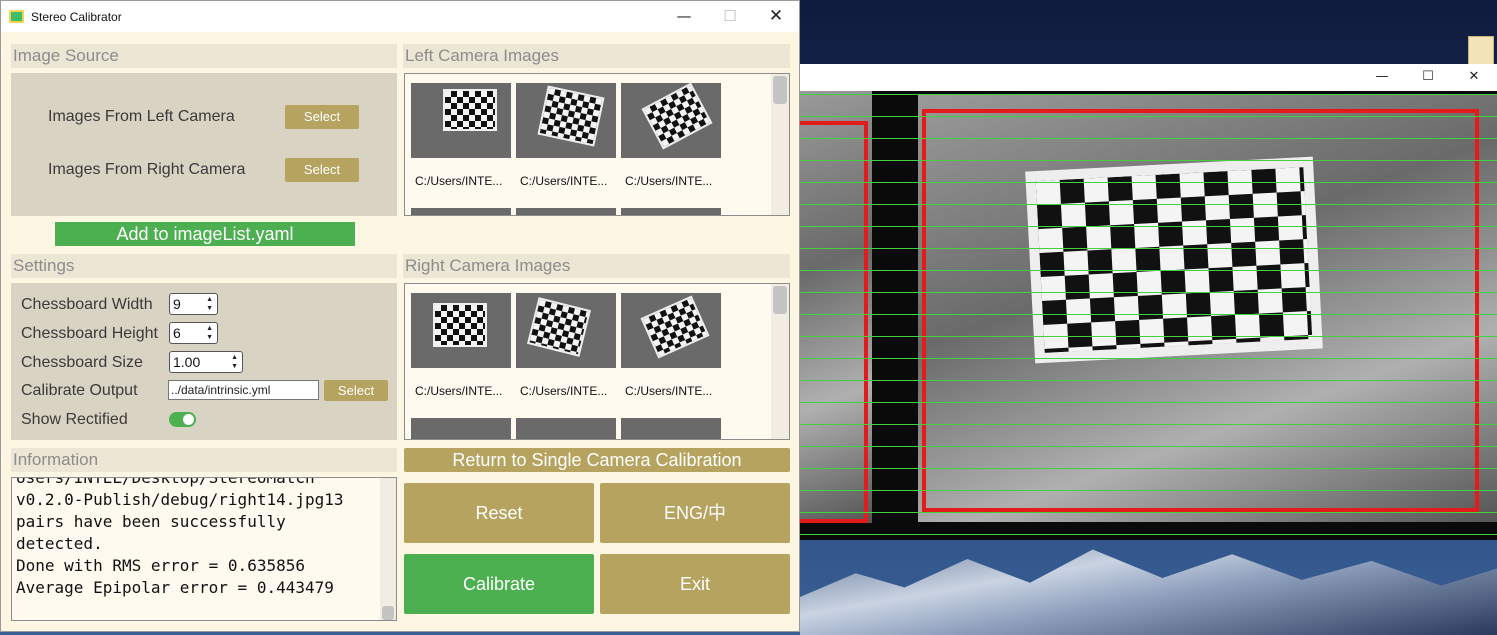  I want to click on settings-header: Settings, so click(204, 266).